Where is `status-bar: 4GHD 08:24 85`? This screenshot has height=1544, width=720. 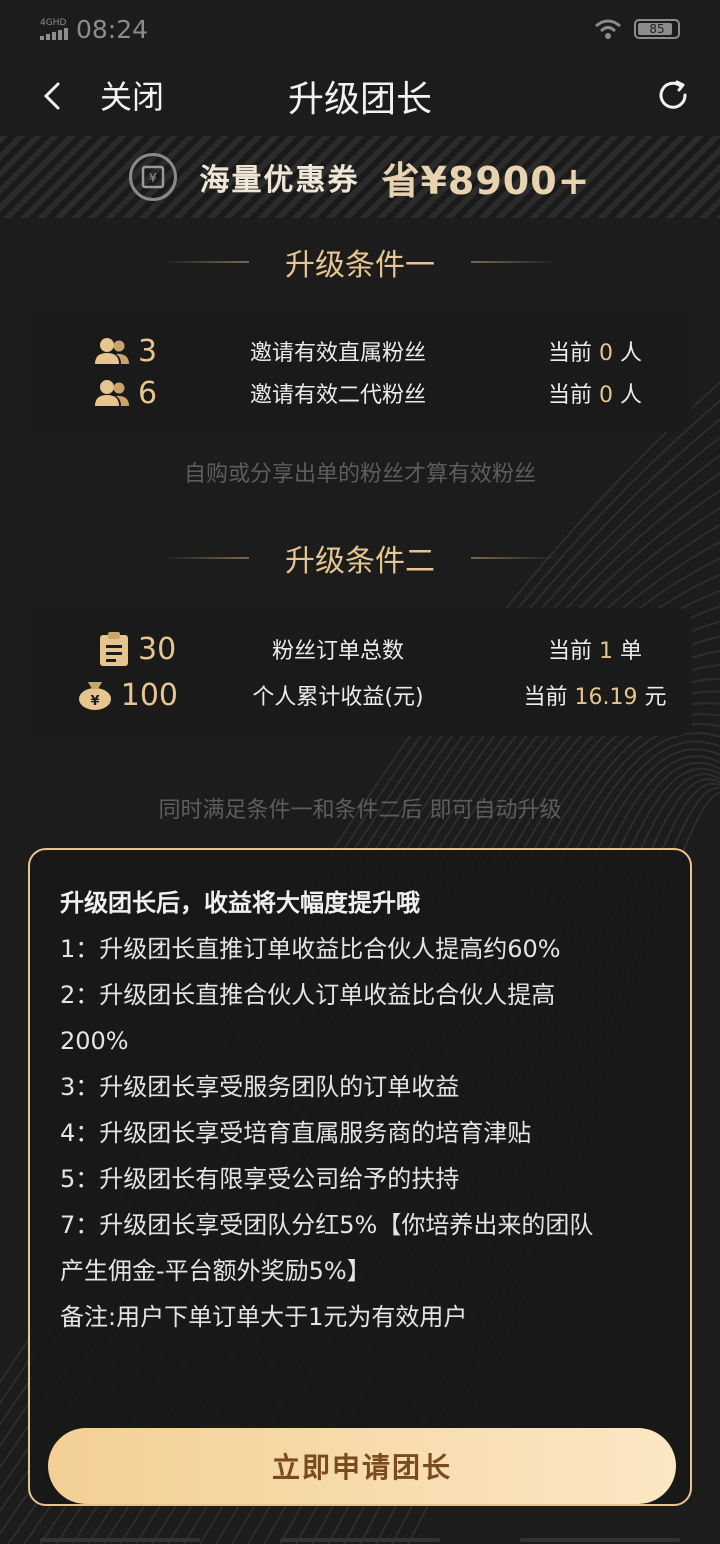 status-bar: 4GHD 08:24 85 is located at coordinates (360, 29).